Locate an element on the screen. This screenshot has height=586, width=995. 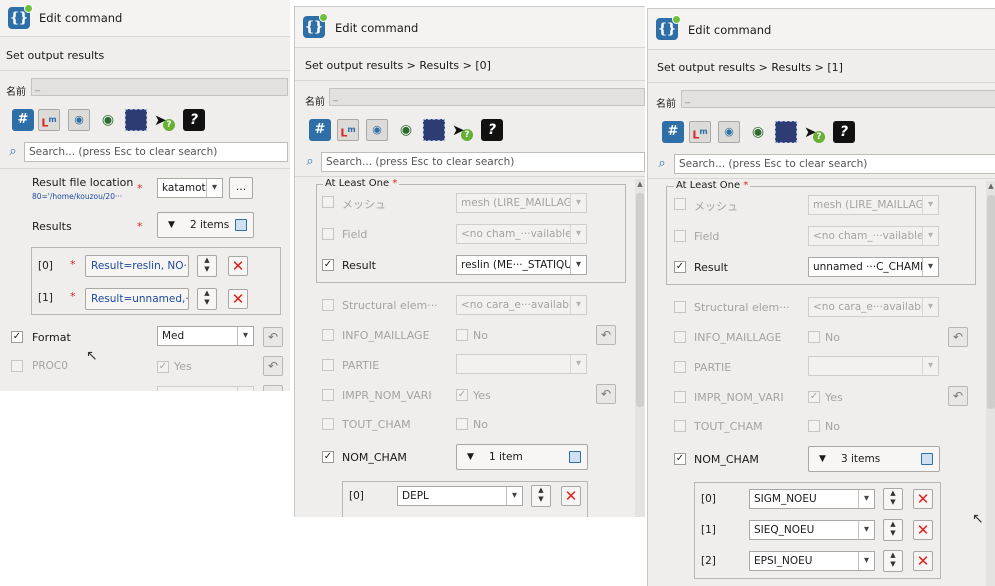
format-checkbox: ✓ is located at coordinates (17, 337).